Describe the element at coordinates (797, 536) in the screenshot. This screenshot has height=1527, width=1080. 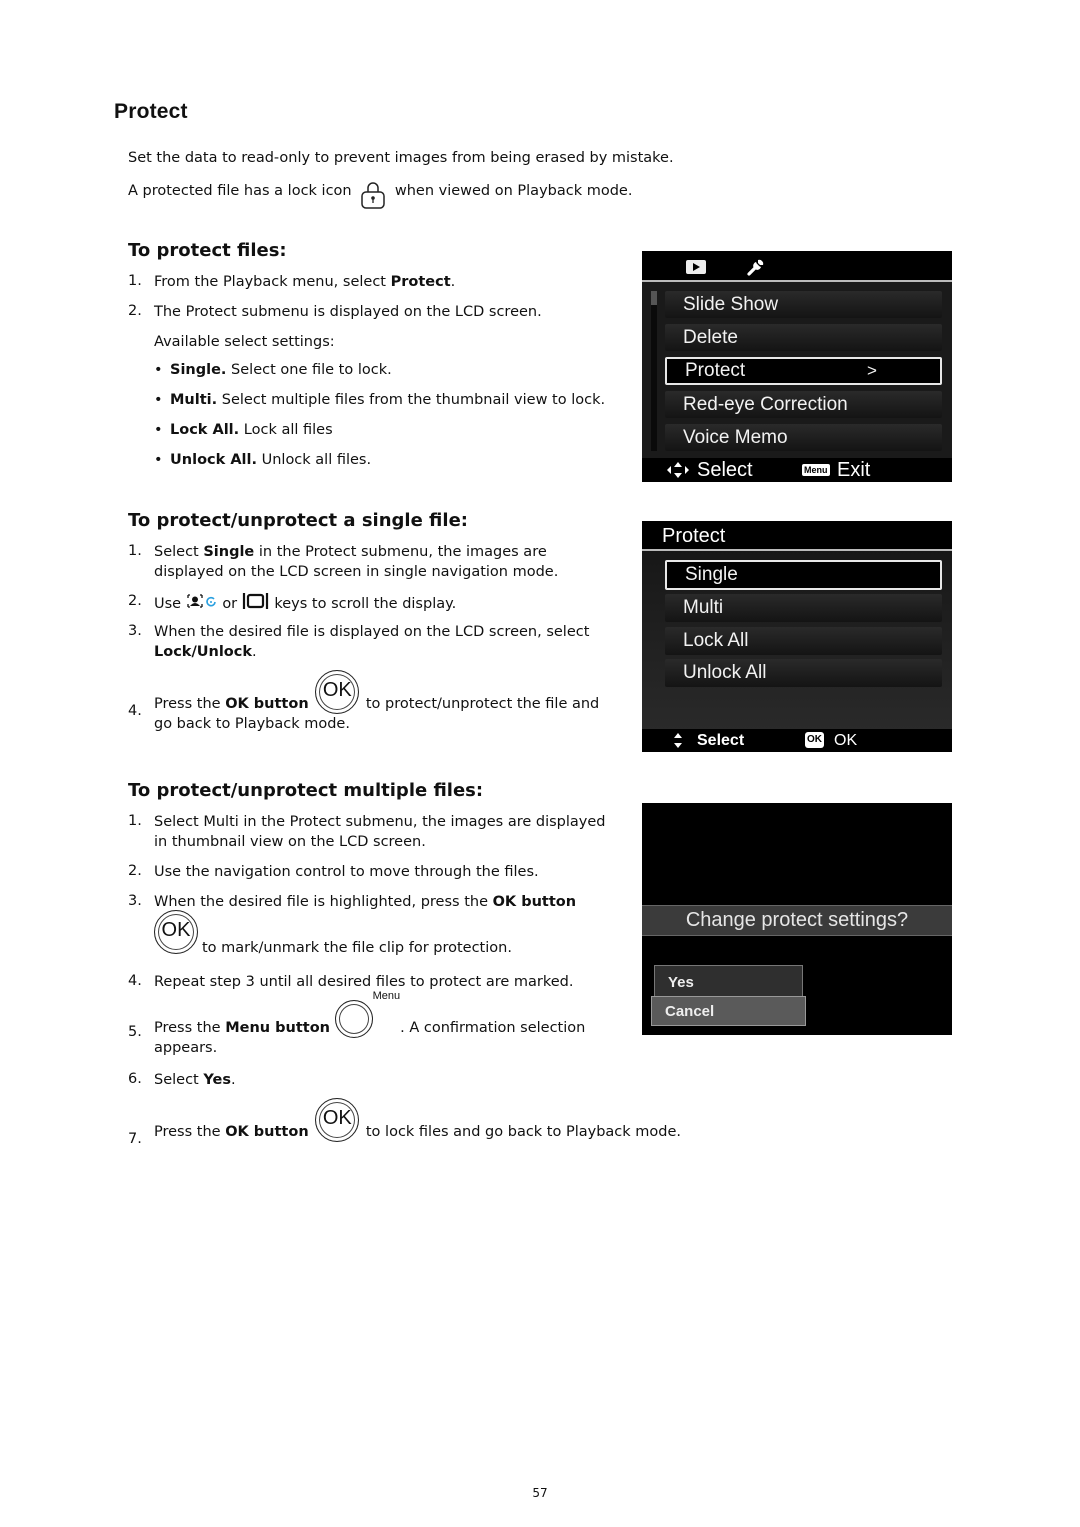
I see `lcd-title-bar: Protect` at that location.